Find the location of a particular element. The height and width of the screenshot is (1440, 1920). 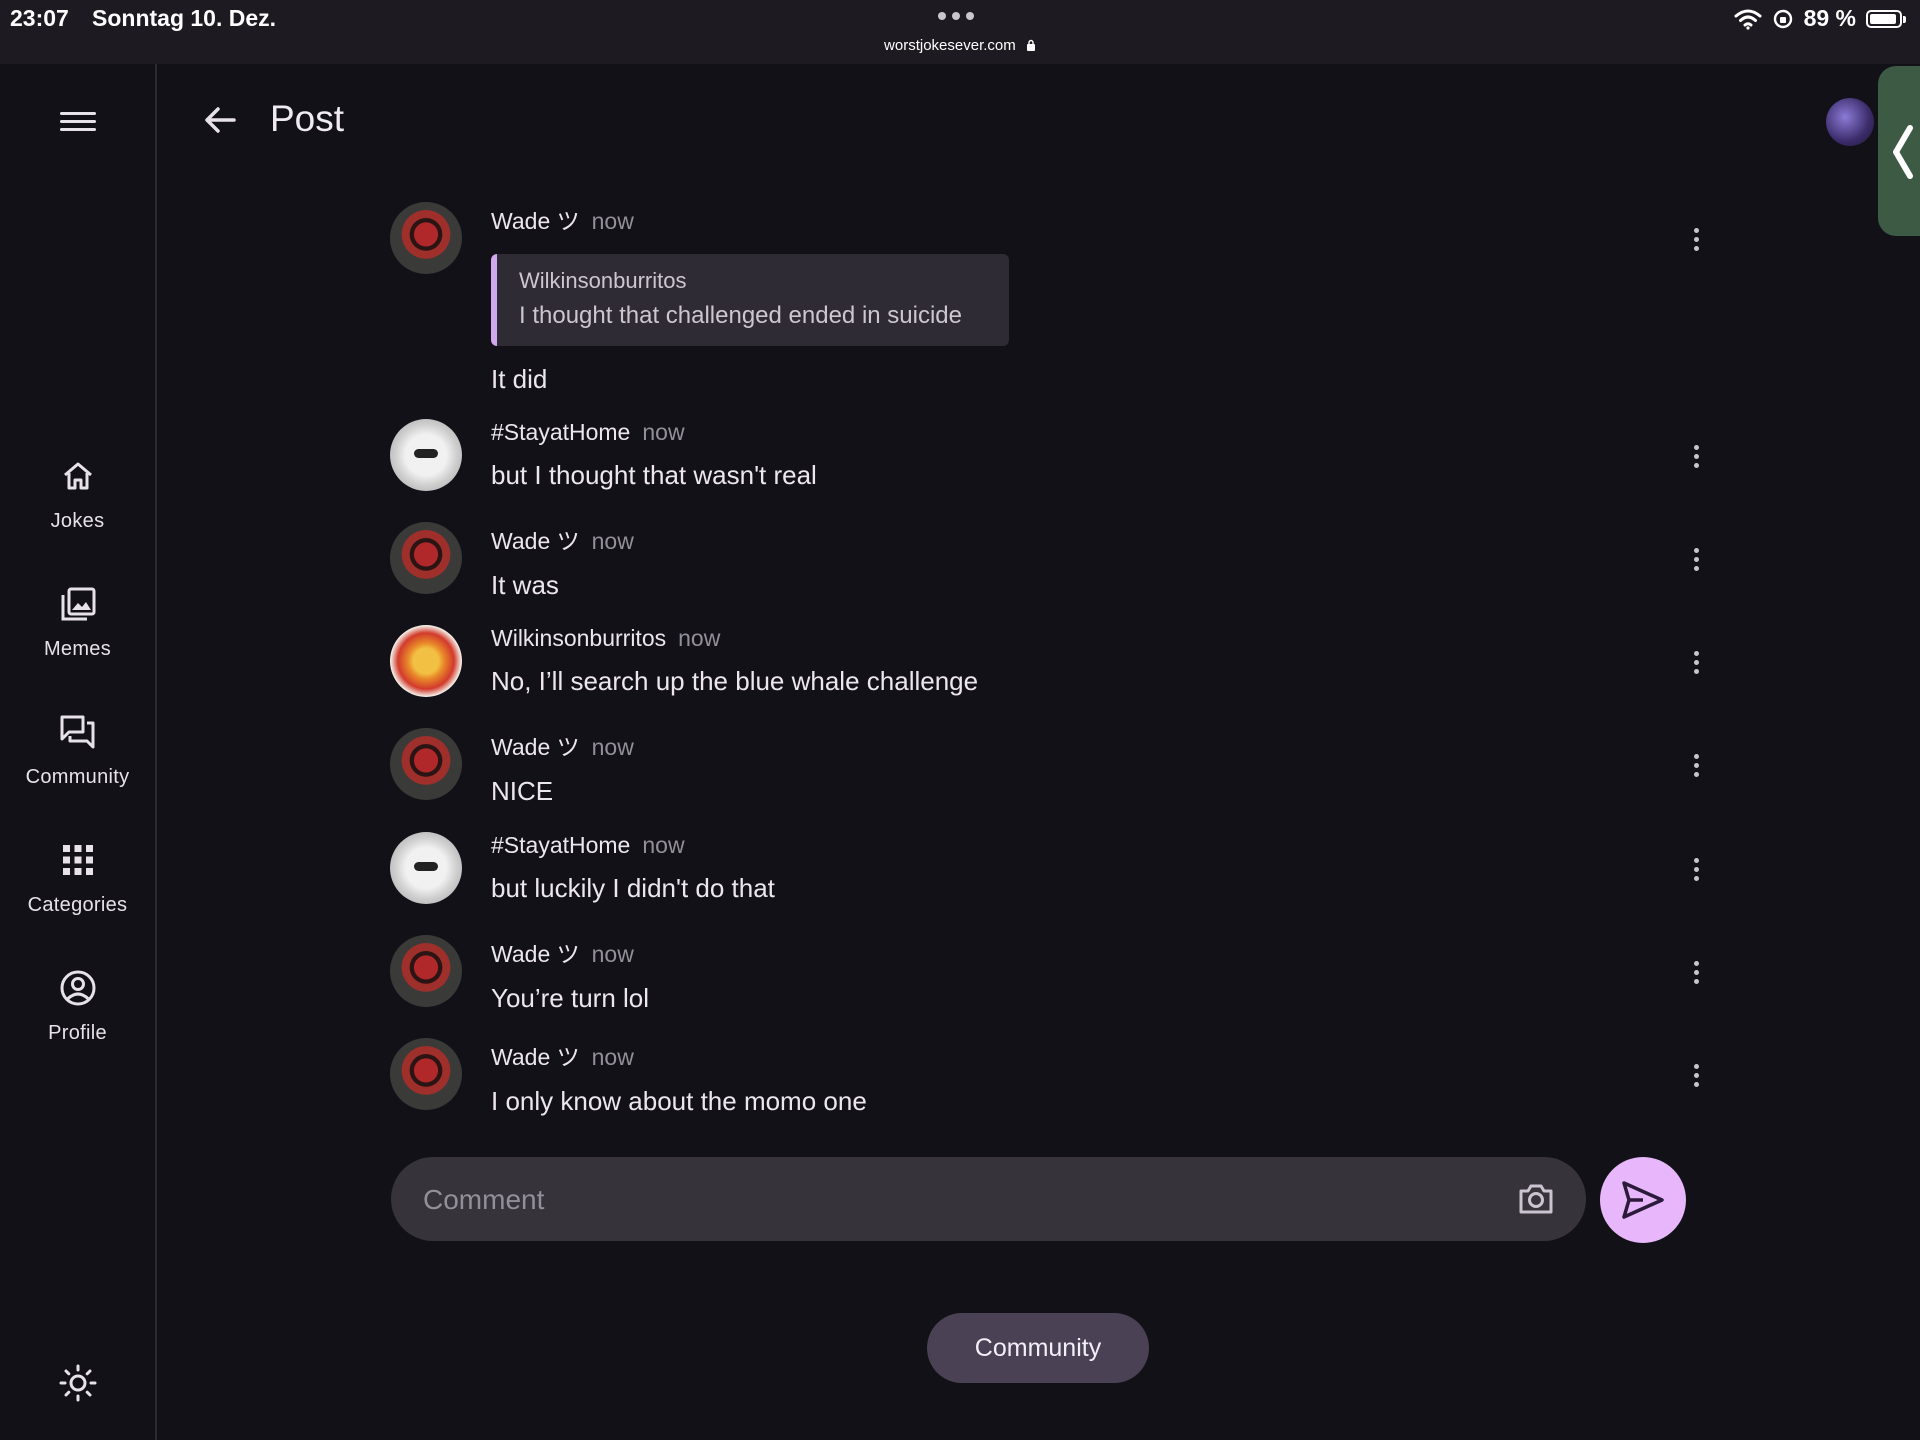

comment-text: It did is located at coordinates (519, 379).